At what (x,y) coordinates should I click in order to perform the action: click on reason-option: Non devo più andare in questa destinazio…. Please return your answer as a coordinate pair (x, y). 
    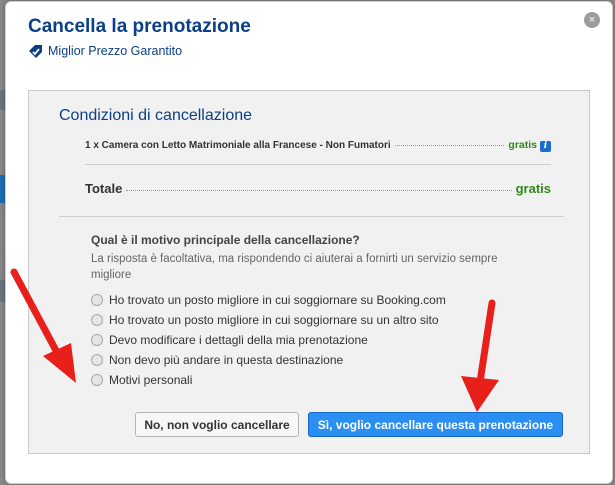
    Looking at the image, I should click on (268, 360).